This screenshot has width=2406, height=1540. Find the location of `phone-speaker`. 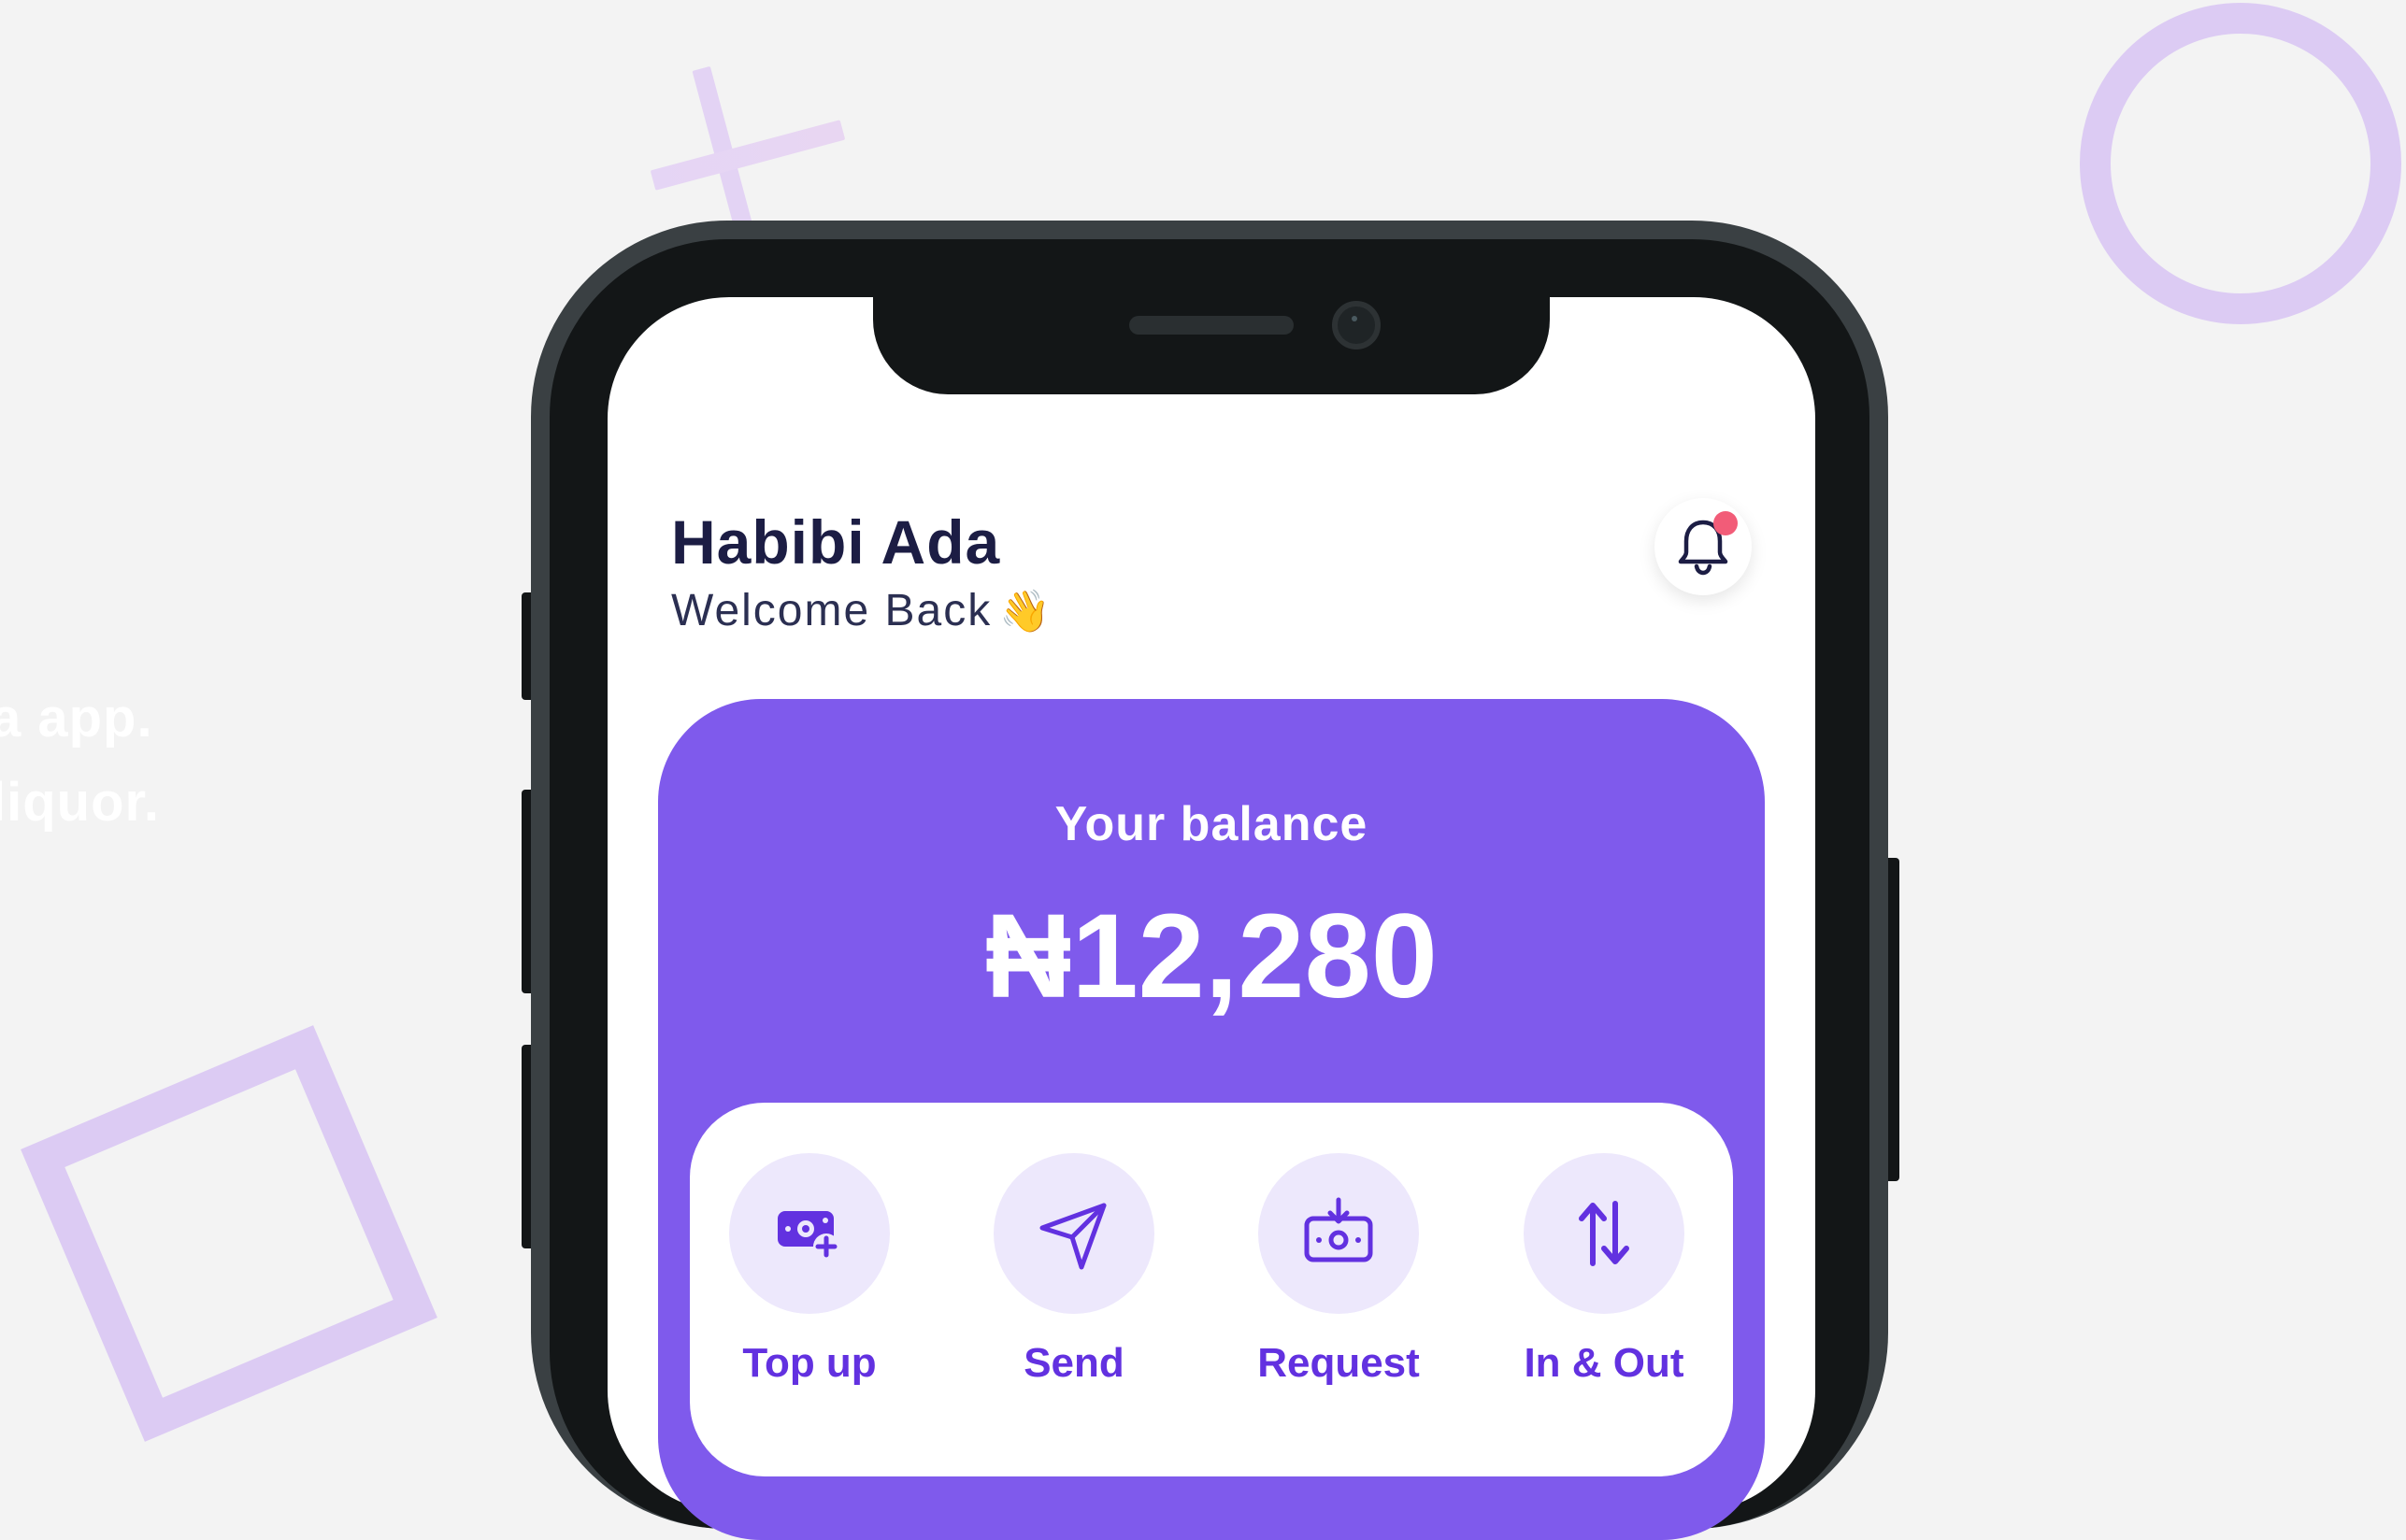

phone-speaker is located at coordinates (1211, 325).